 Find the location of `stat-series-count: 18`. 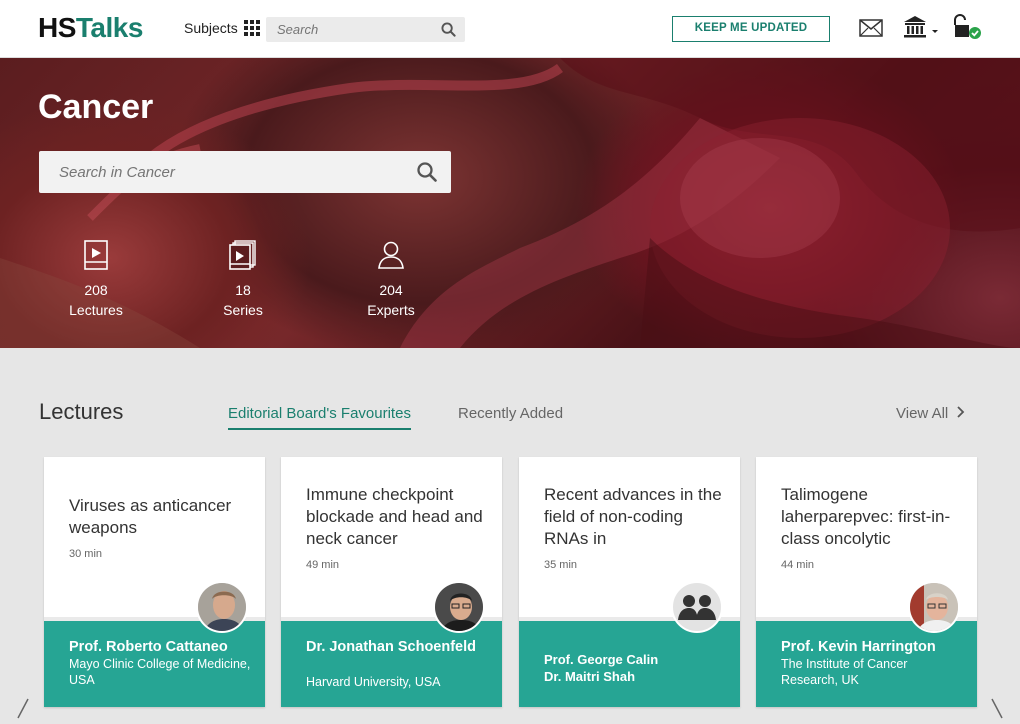

stat-series-count: 18 is located at coordinates (243, 290).